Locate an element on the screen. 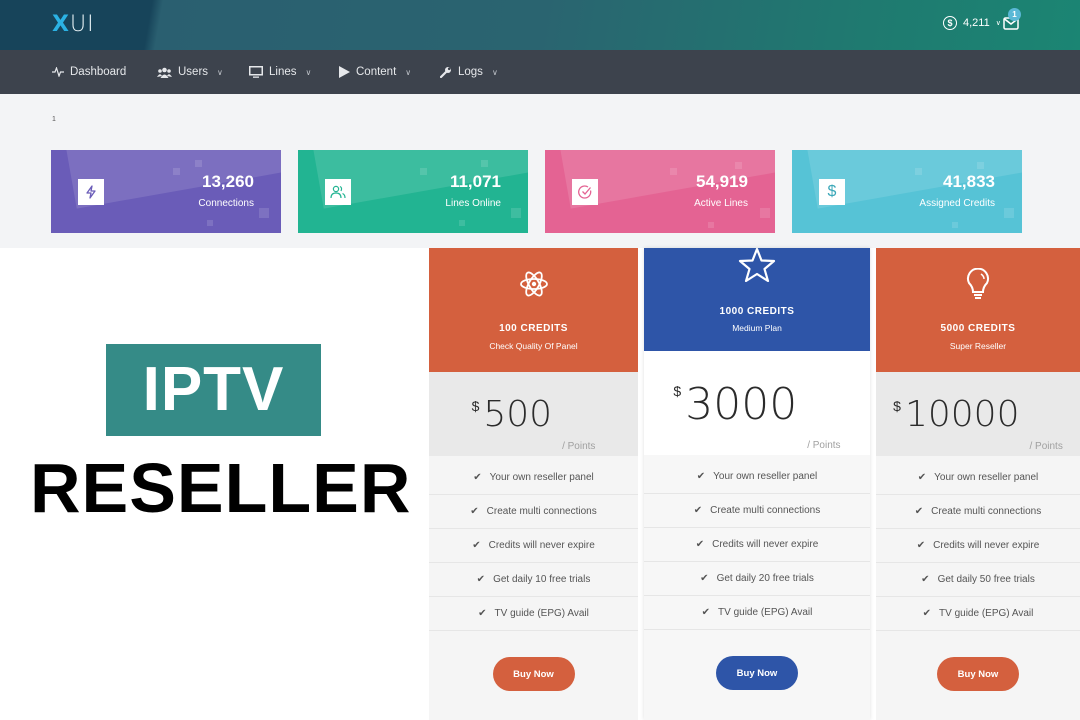 This screenshot has height=720, width=1080. feature-text: Get daily 20 free trials is located at coordinates (765, 578).